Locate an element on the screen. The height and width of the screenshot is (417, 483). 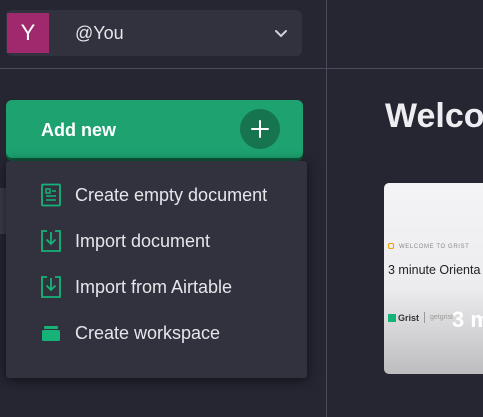
folder-icon is located at coordinates (51, 333).